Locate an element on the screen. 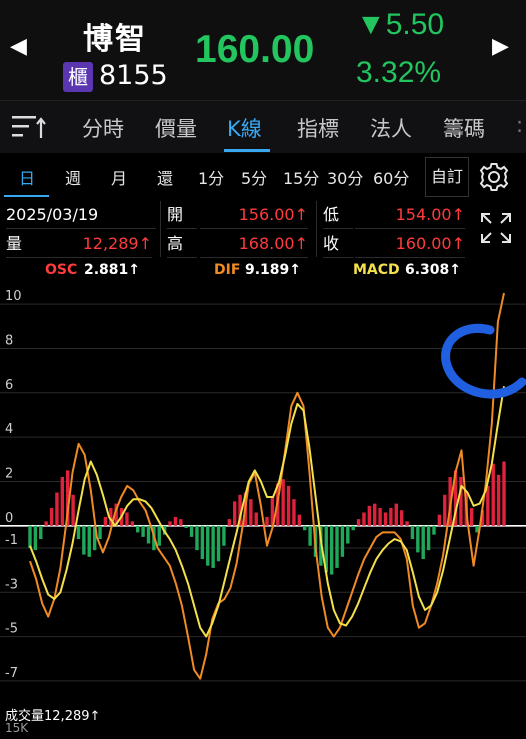  period-60min: 60分 is located at coordinates (391, 177).